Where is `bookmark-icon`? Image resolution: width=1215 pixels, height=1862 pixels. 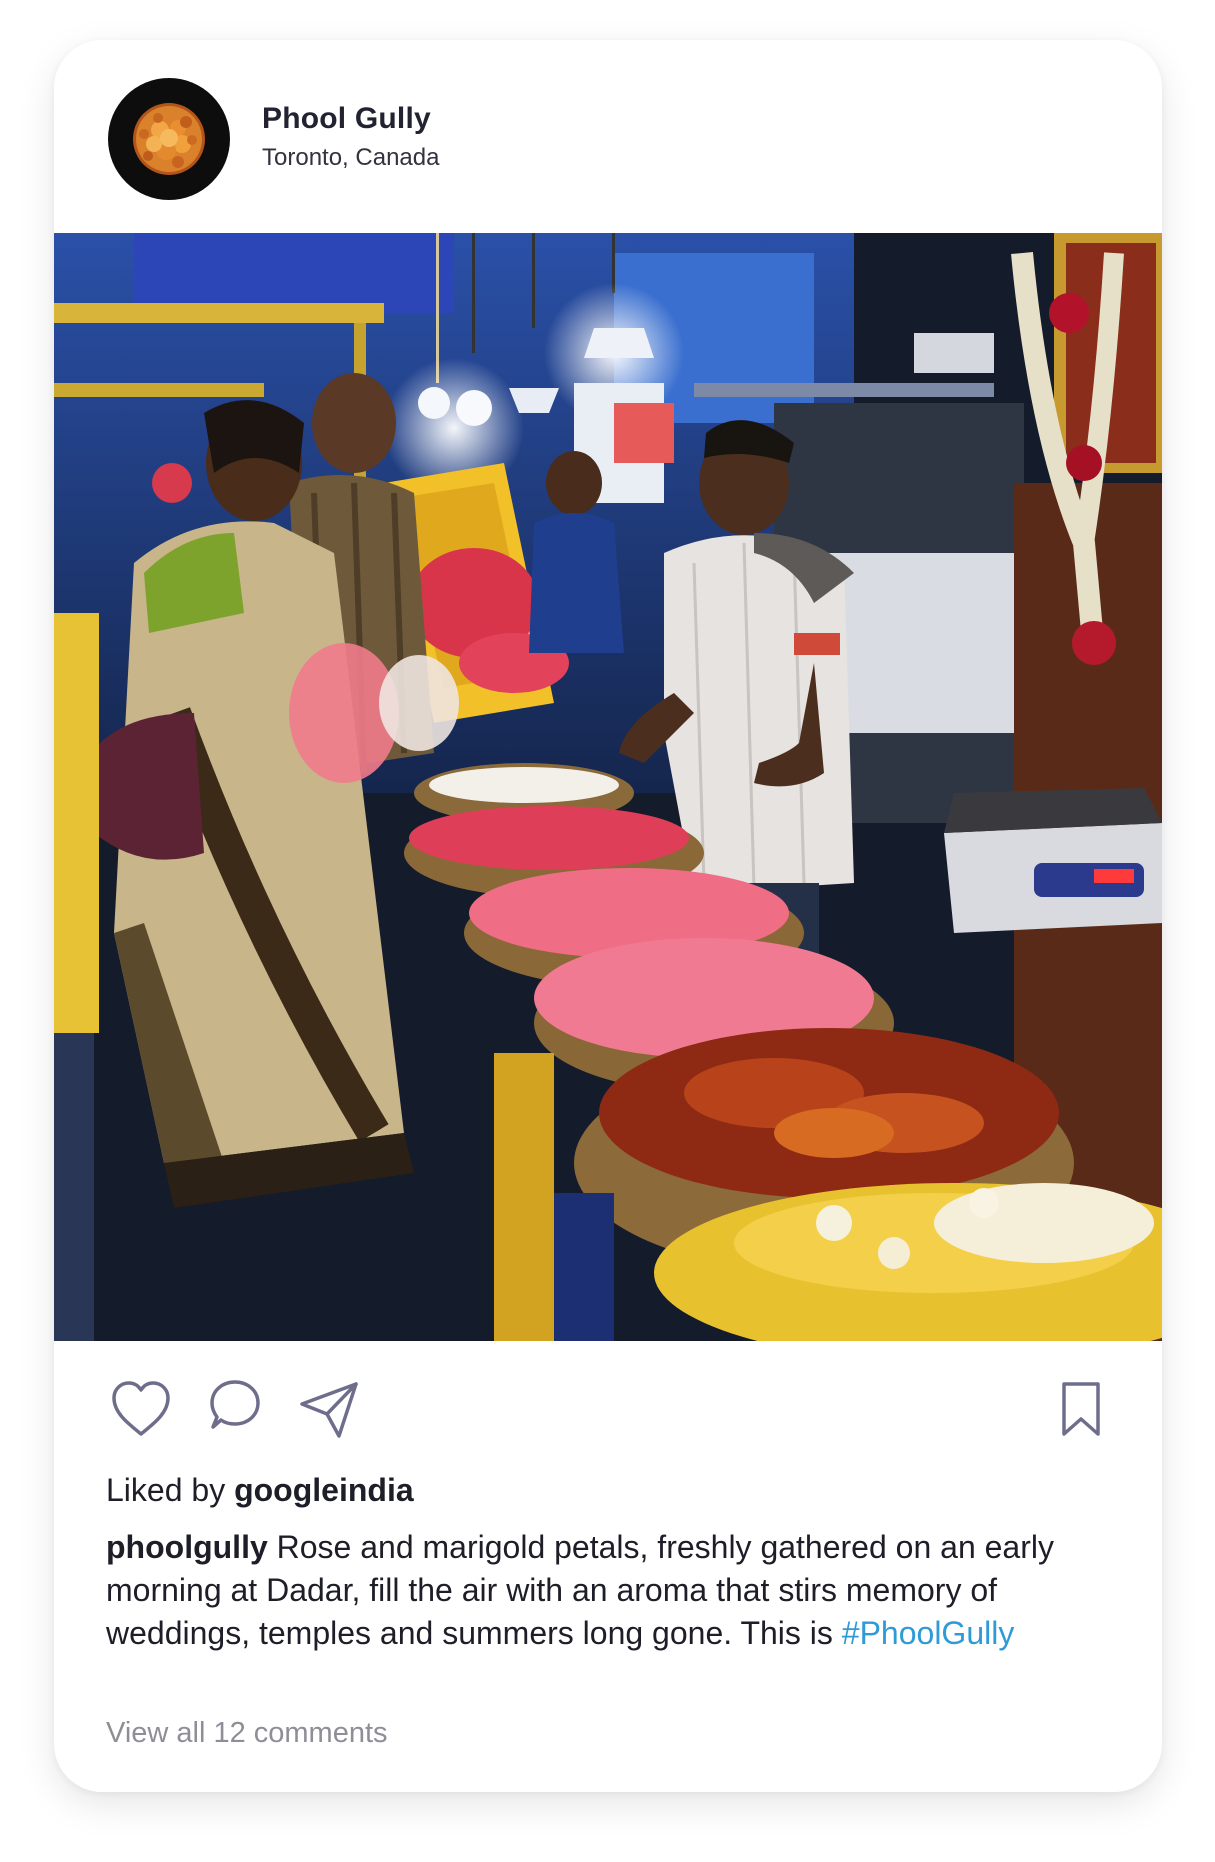
bookmark-icon is located at coordinates (1081, 1409).